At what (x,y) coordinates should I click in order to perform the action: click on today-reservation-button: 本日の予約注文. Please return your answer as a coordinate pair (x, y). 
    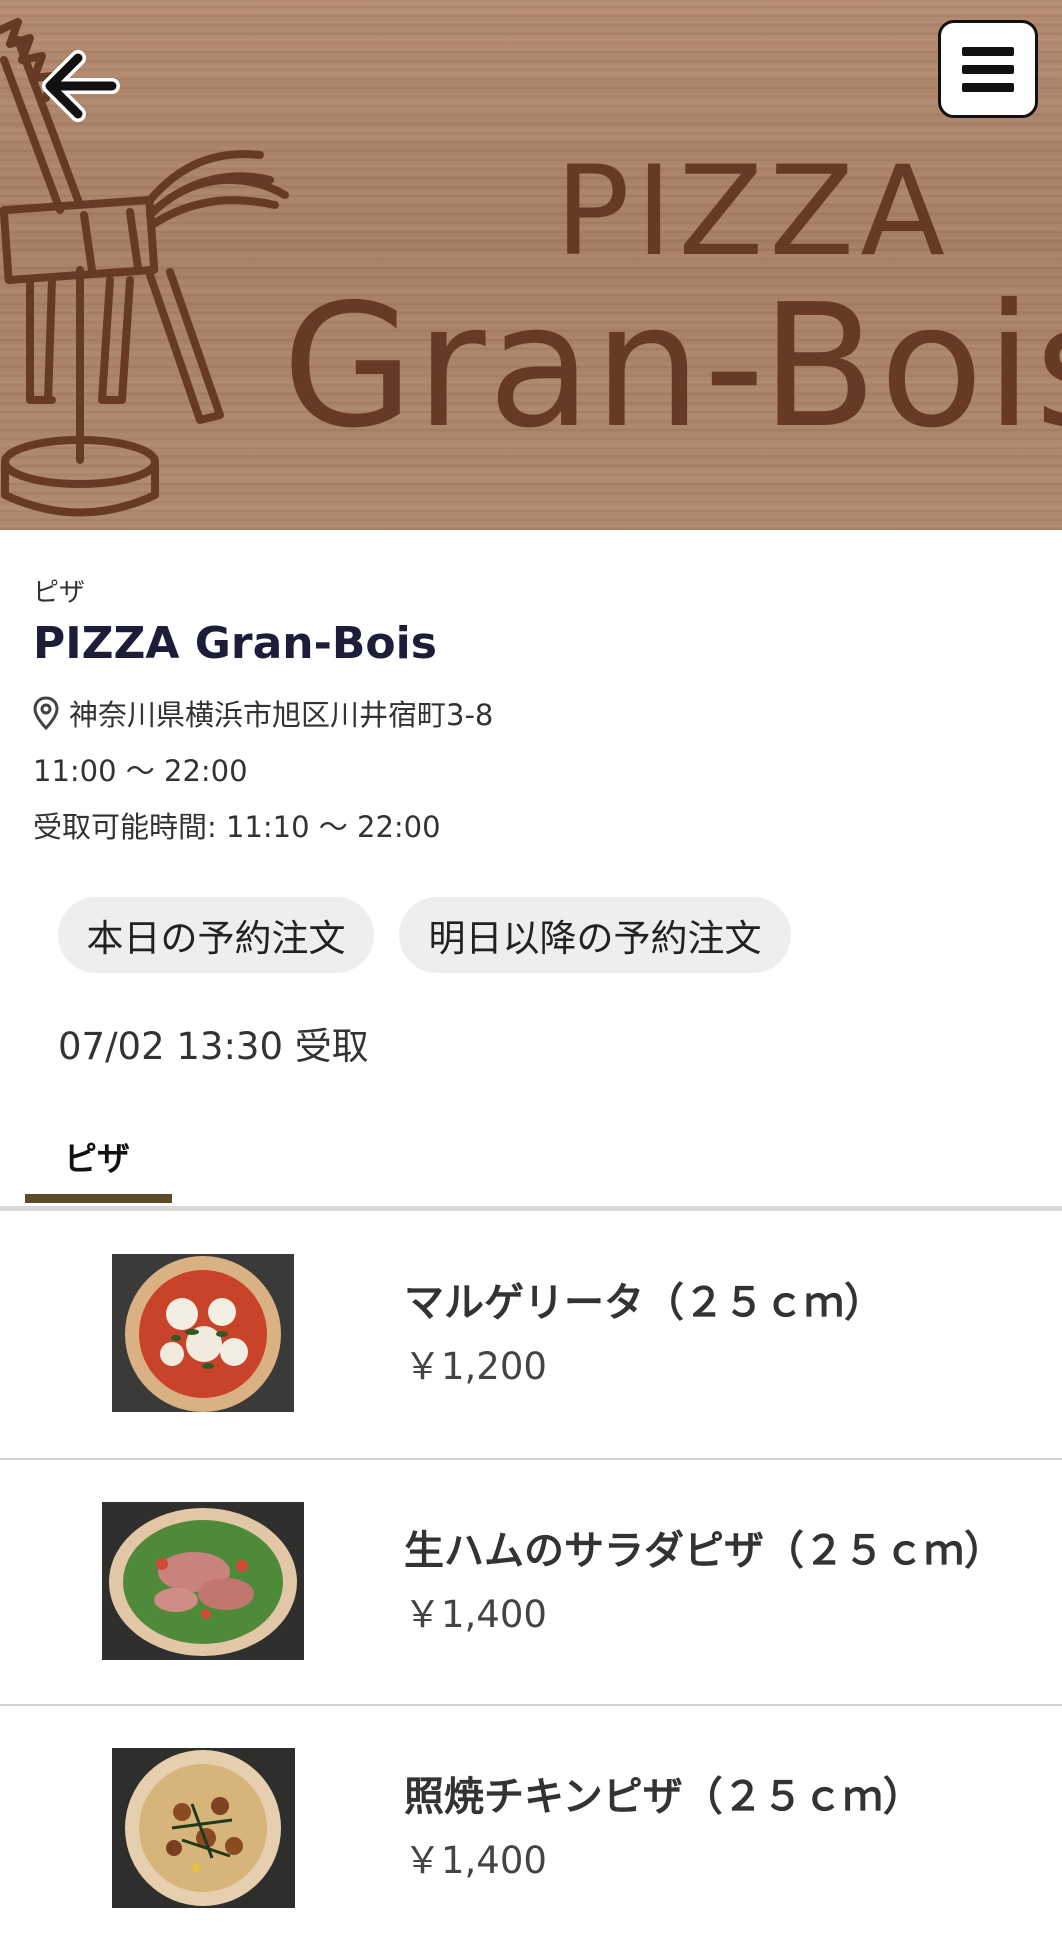
    Looking at the image, I should click on (216, 935).